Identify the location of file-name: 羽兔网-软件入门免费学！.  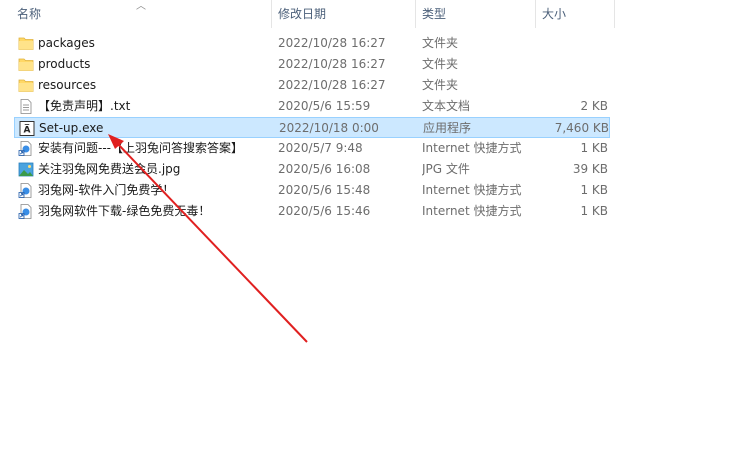
(106, 190).